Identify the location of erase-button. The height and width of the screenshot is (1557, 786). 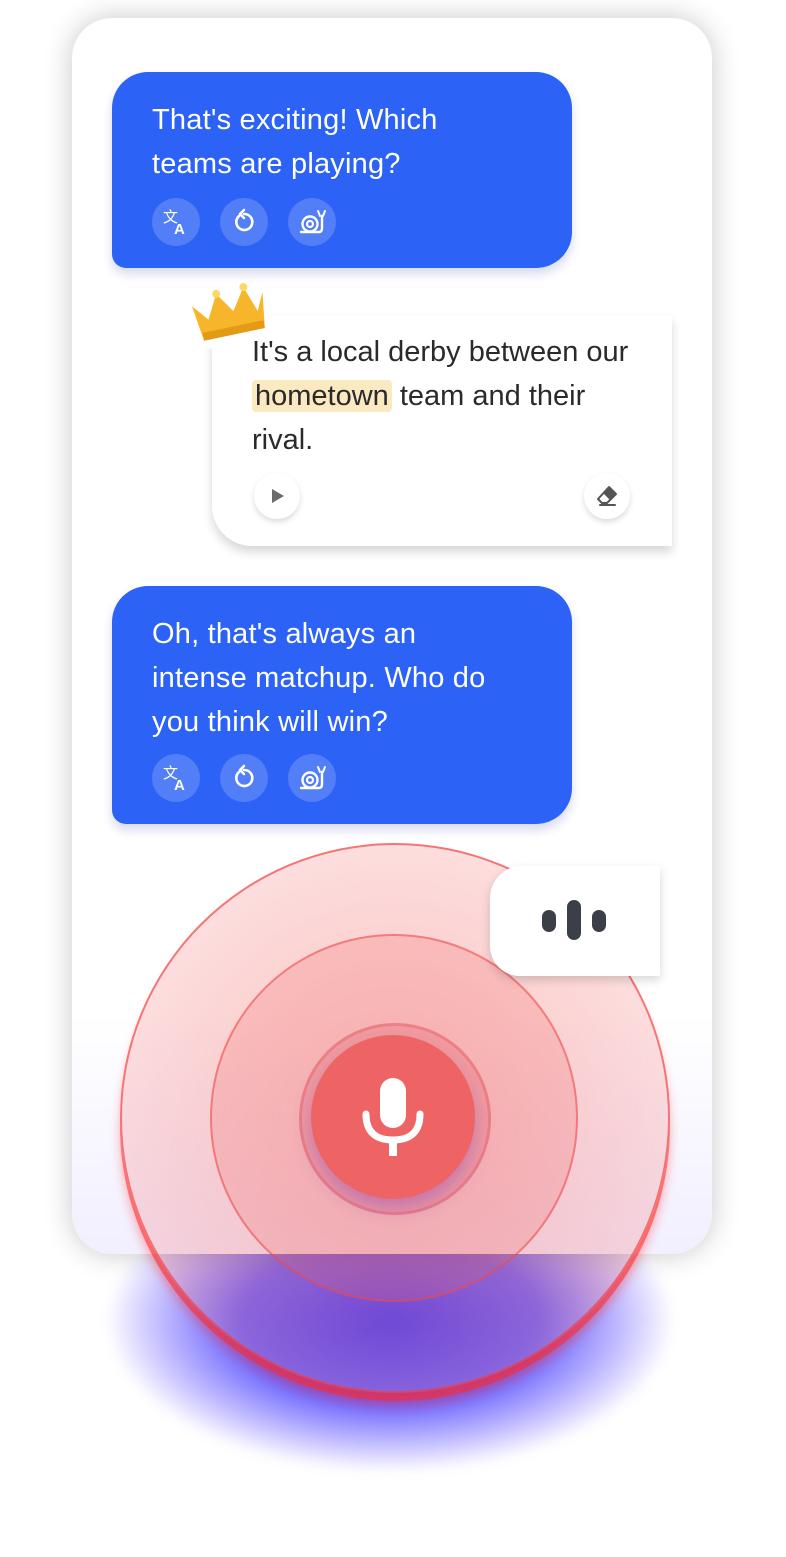
(607, 496).